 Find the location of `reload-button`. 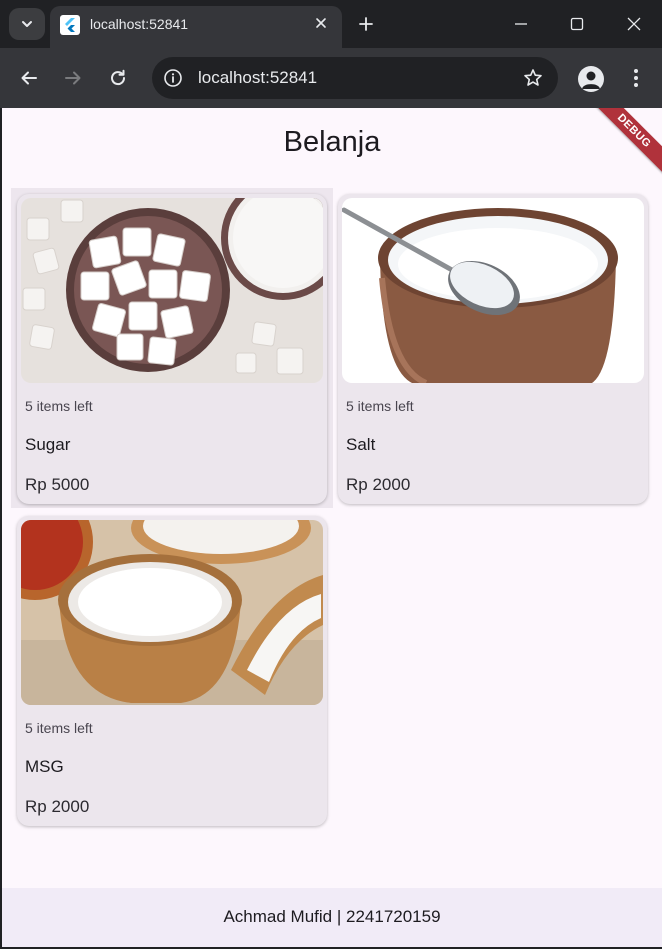

reload-button is located at coordinates (118, 78).